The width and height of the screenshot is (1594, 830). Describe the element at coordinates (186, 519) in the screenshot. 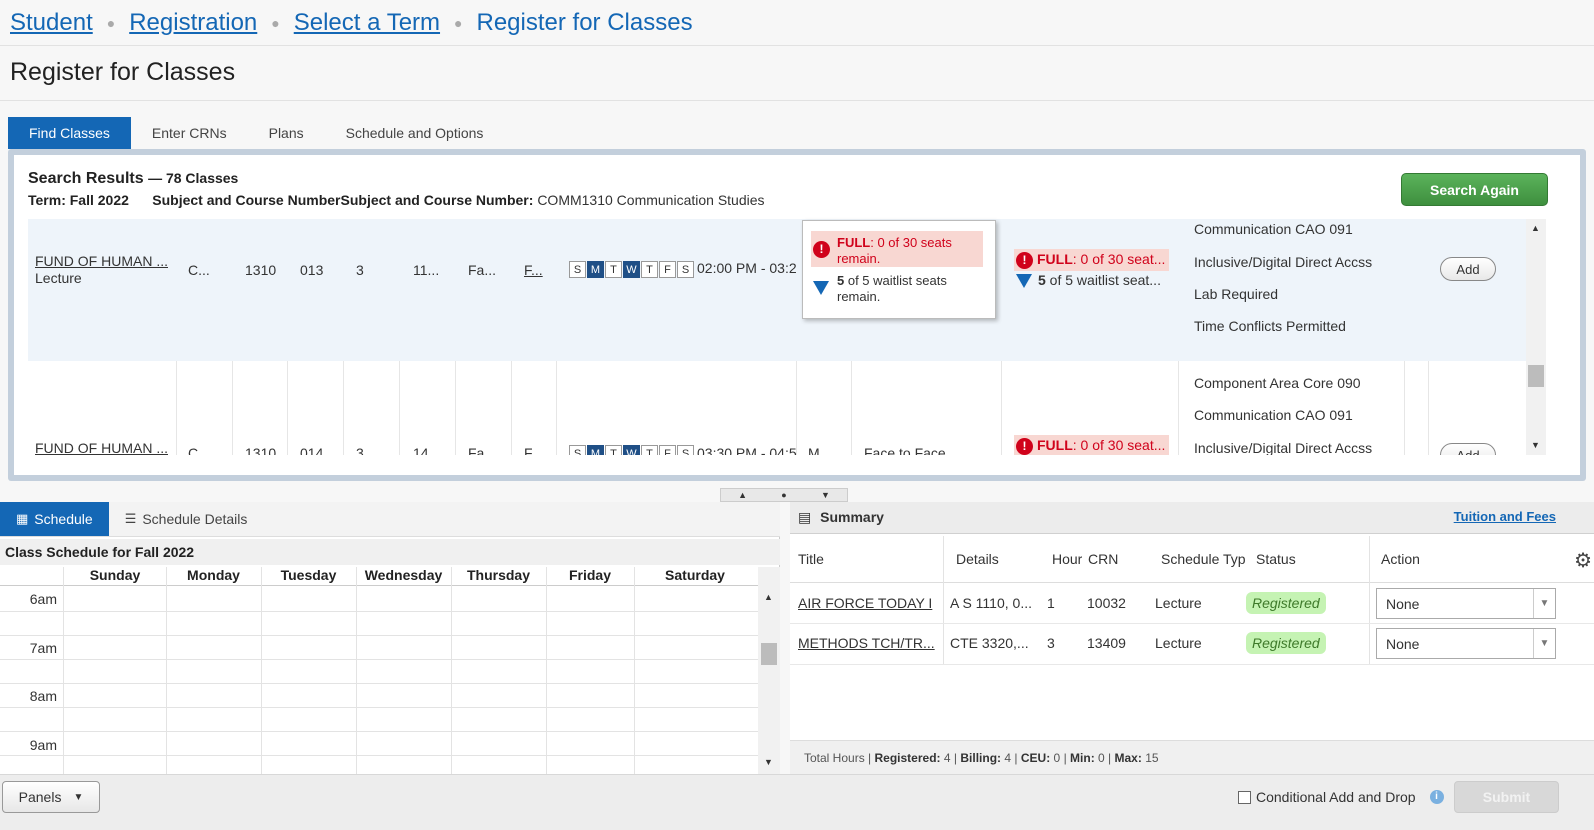

I see `tab-schedule-details: ☰ Schedule Details` at that location.